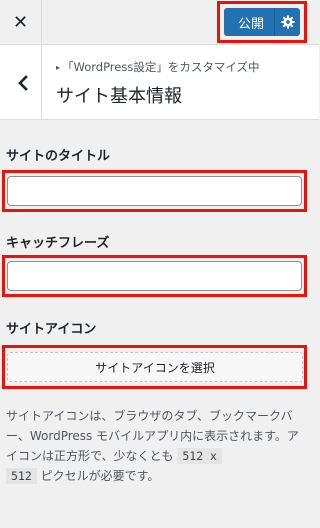  Describe the element at coordinates (51, 329) in the screenshot. I see `site-icon-label: サイトアイコン` at that location.